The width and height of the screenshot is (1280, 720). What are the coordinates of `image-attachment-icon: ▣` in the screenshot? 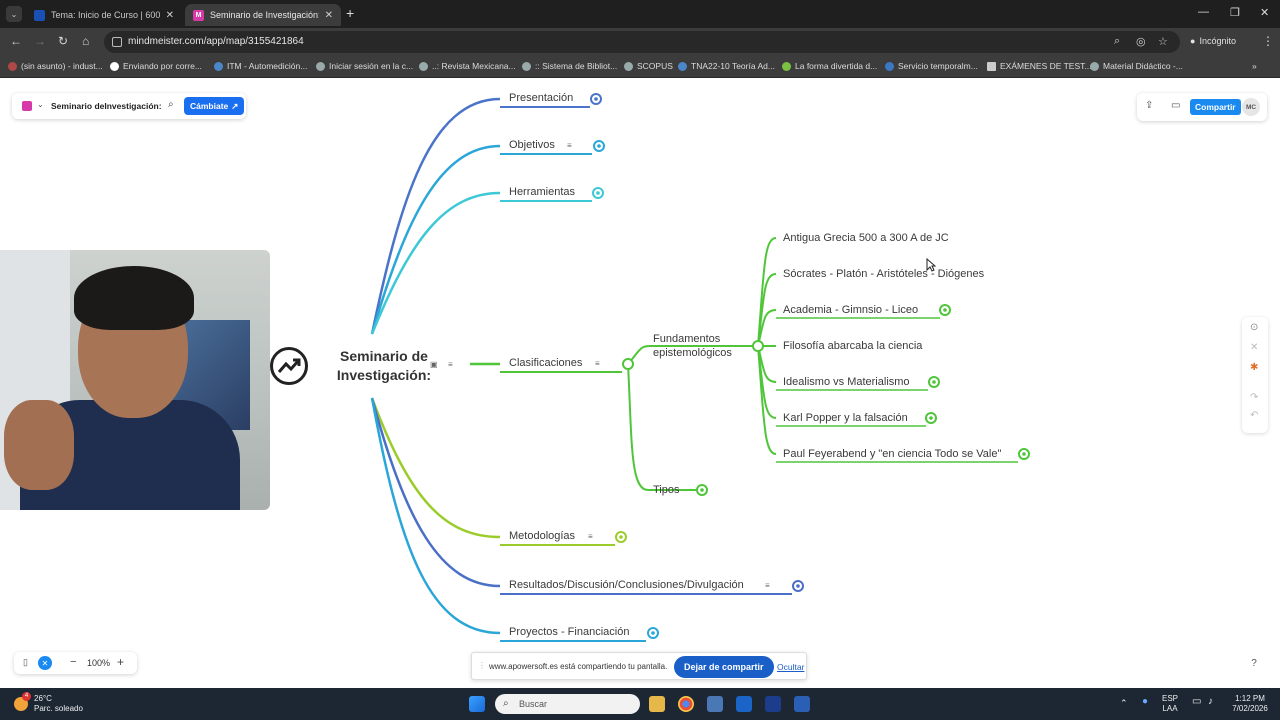 It's located at (434, 364).